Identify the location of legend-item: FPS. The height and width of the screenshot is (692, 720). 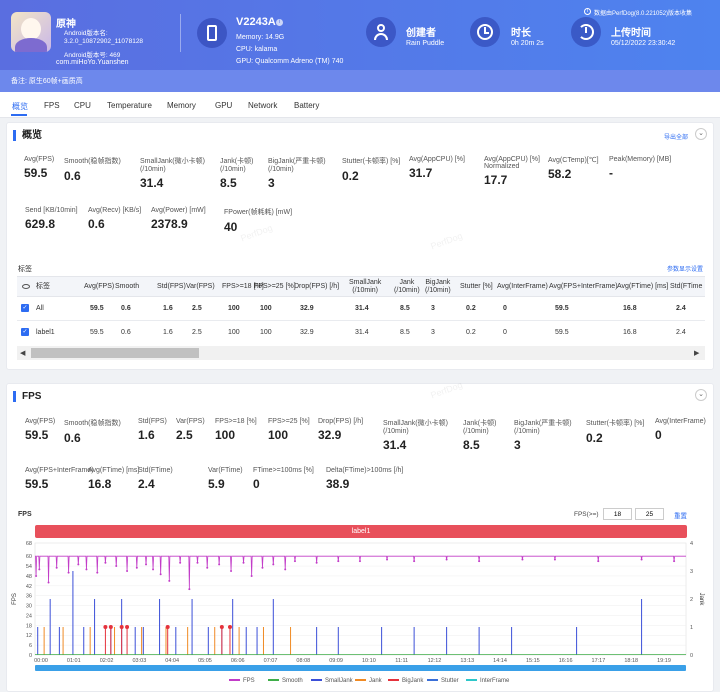
(242, 681).